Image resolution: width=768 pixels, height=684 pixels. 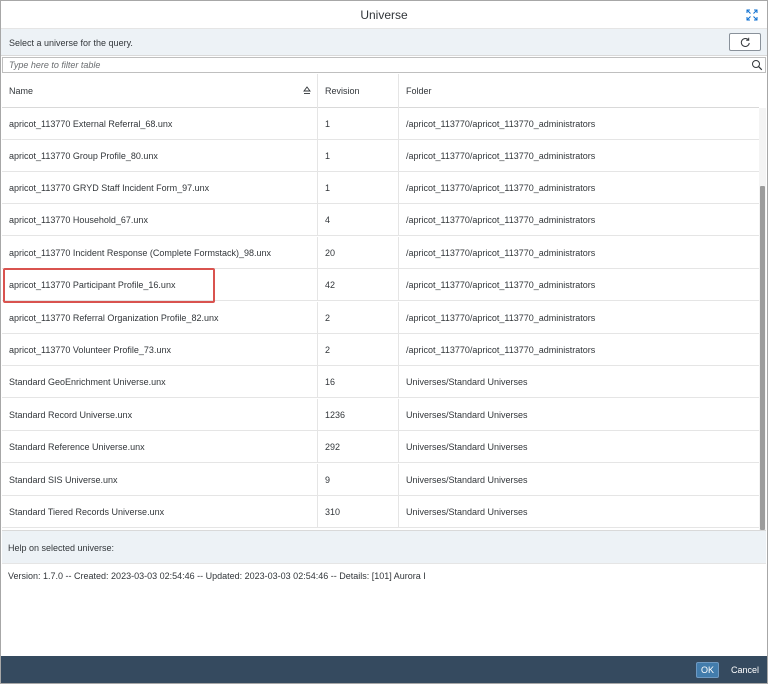 What do you see at coordinates (358, 480) in the screenshot?
I see `cell-revision: 9` at bounding box center [358, 480].